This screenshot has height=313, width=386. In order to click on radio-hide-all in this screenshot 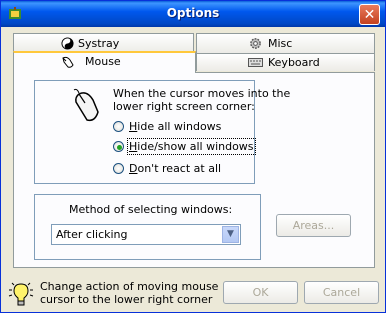, I will do `click(118, 126)`.